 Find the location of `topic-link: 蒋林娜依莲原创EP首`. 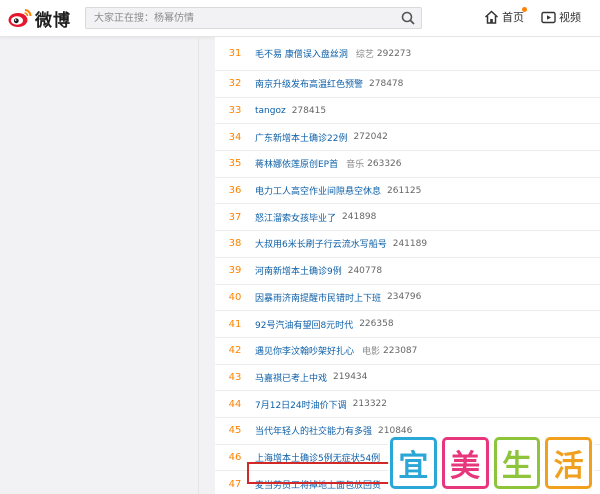

topic-link: 蒋林娜依莲原创EP首 is located at coordinates (296, 163).